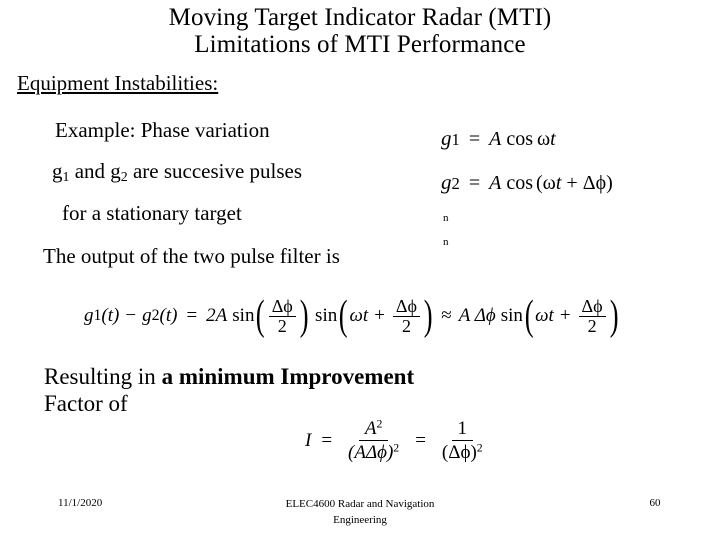 The width and height of the screenshot is (720, 540). Describe the element at coordinates (288, 376) in the screenshot. I see `result-bold-part: a minimum Improvement` at that location.